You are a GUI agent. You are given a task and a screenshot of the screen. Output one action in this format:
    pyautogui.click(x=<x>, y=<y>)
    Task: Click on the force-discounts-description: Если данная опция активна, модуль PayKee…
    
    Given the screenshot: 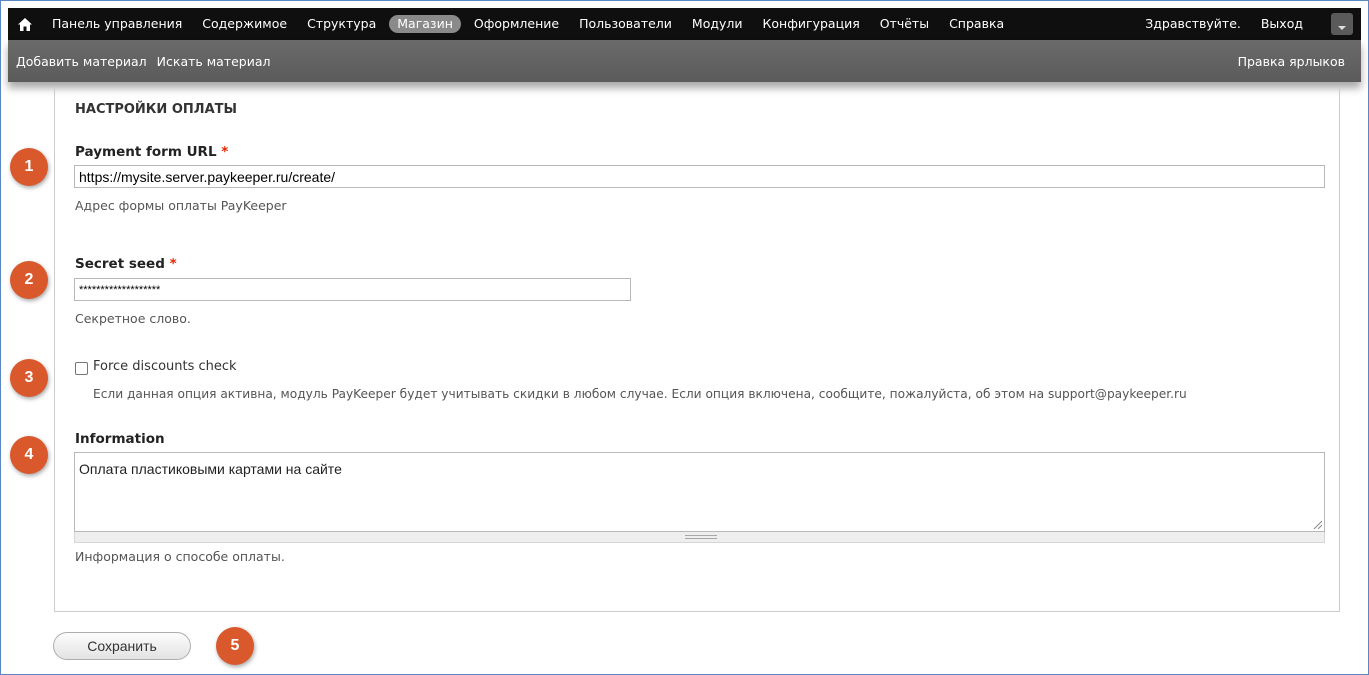 What is the action you would take?
    pyautogui.click(x=640, y=394)
    